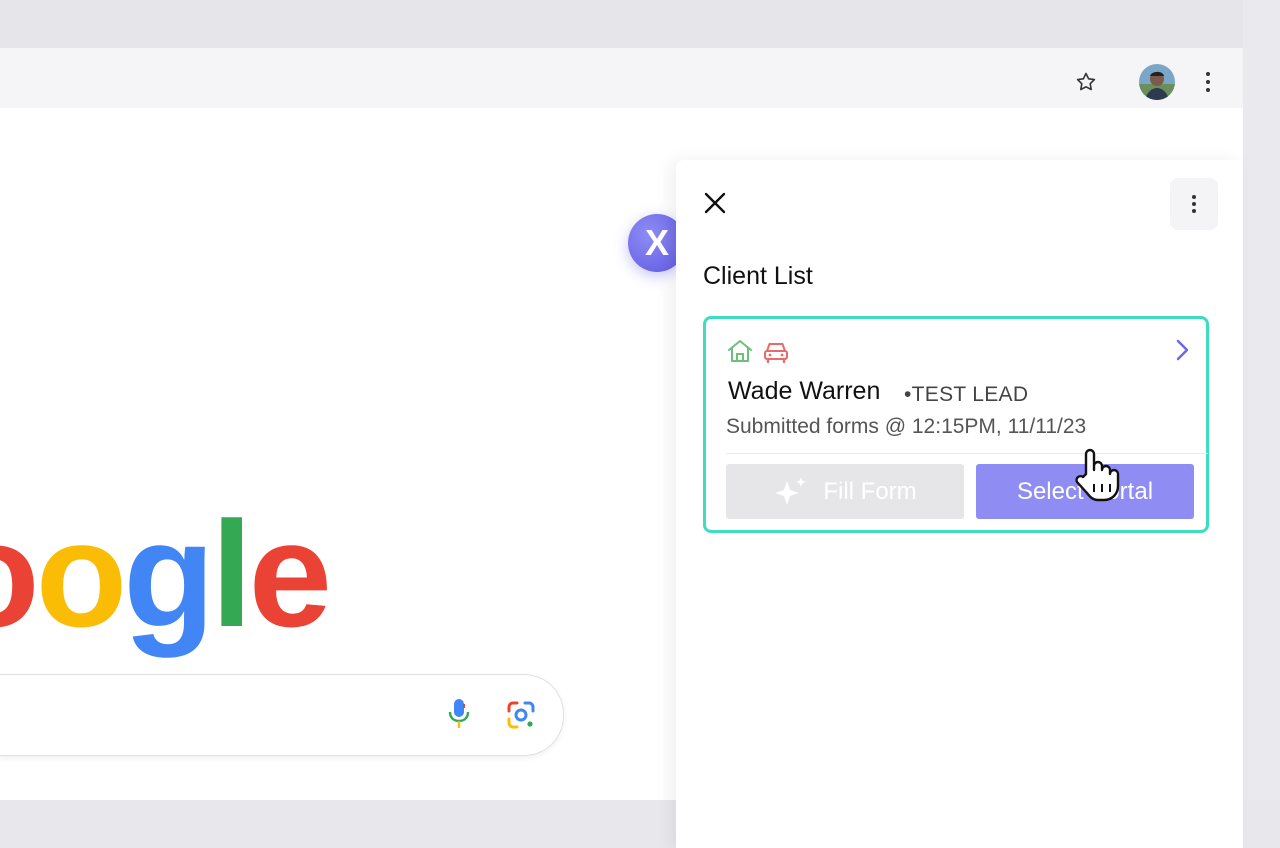 This screenshot has height=848, width=1280. Describe the element at coordinates (1261, 400) in the screenshot. I see `browser-edge` at that location.